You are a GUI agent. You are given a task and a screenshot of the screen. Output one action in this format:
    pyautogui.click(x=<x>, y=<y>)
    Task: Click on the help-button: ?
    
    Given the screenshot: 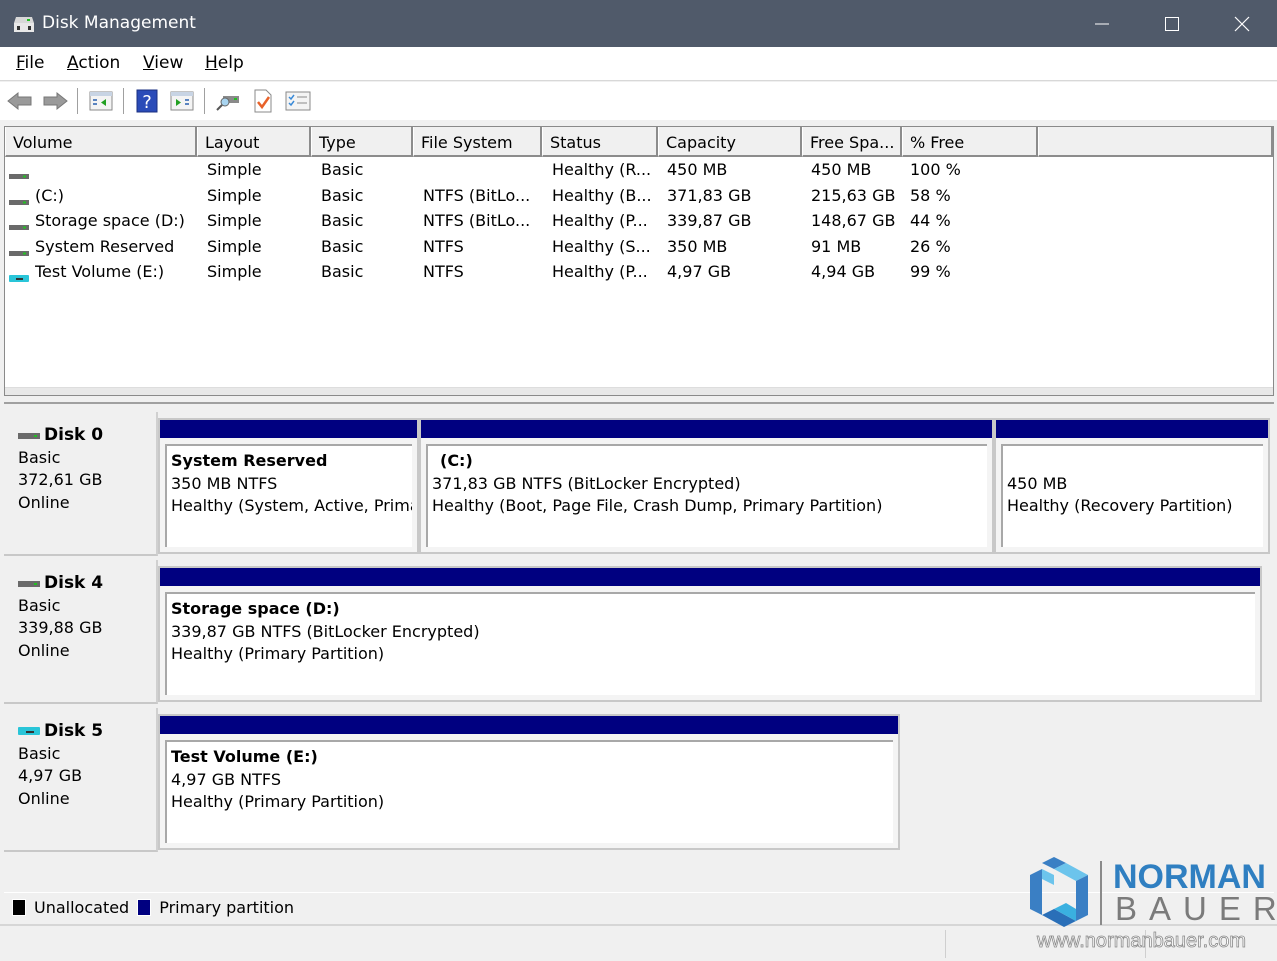 What is the action you would take?
    pyautogui.click(x=147, y=101)
    